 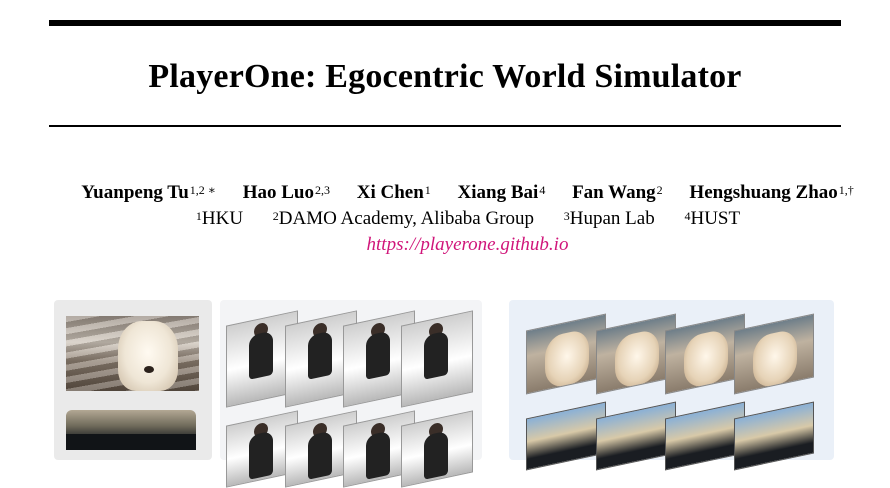 What do you see at coordinates (542, 190) in the screenshot?
I see `author-affil-marker: 4` at bounding box center [542, 190].